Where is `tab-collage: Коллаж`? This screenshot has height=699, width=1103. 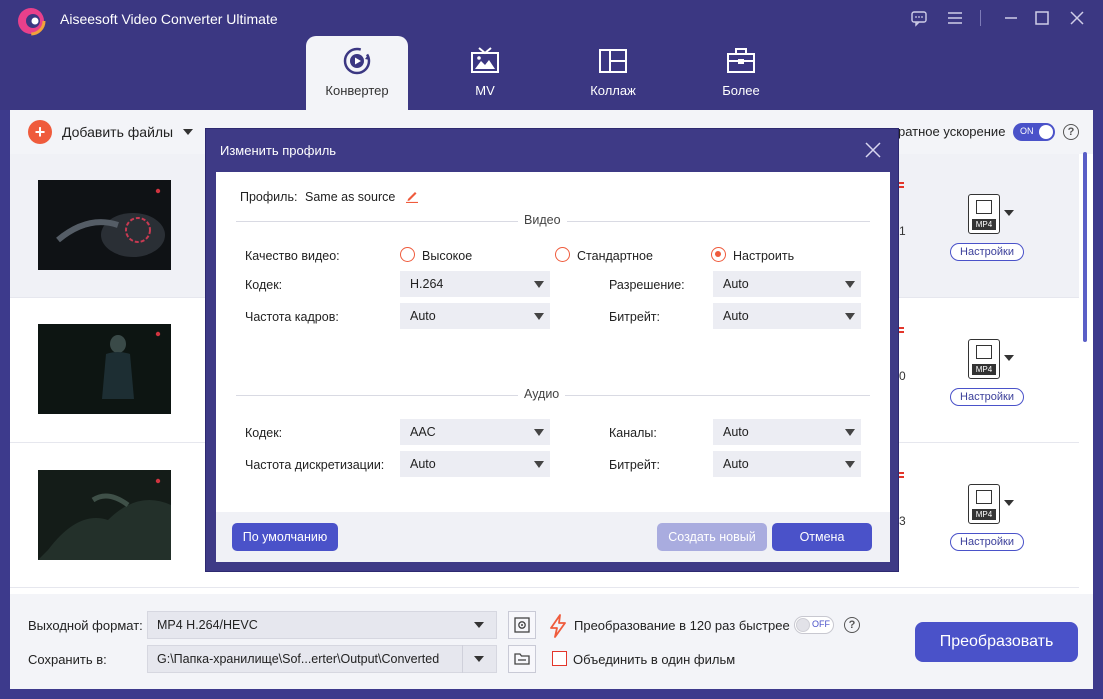
tab-collage: Коллаж is located at coordinates (613, 73).